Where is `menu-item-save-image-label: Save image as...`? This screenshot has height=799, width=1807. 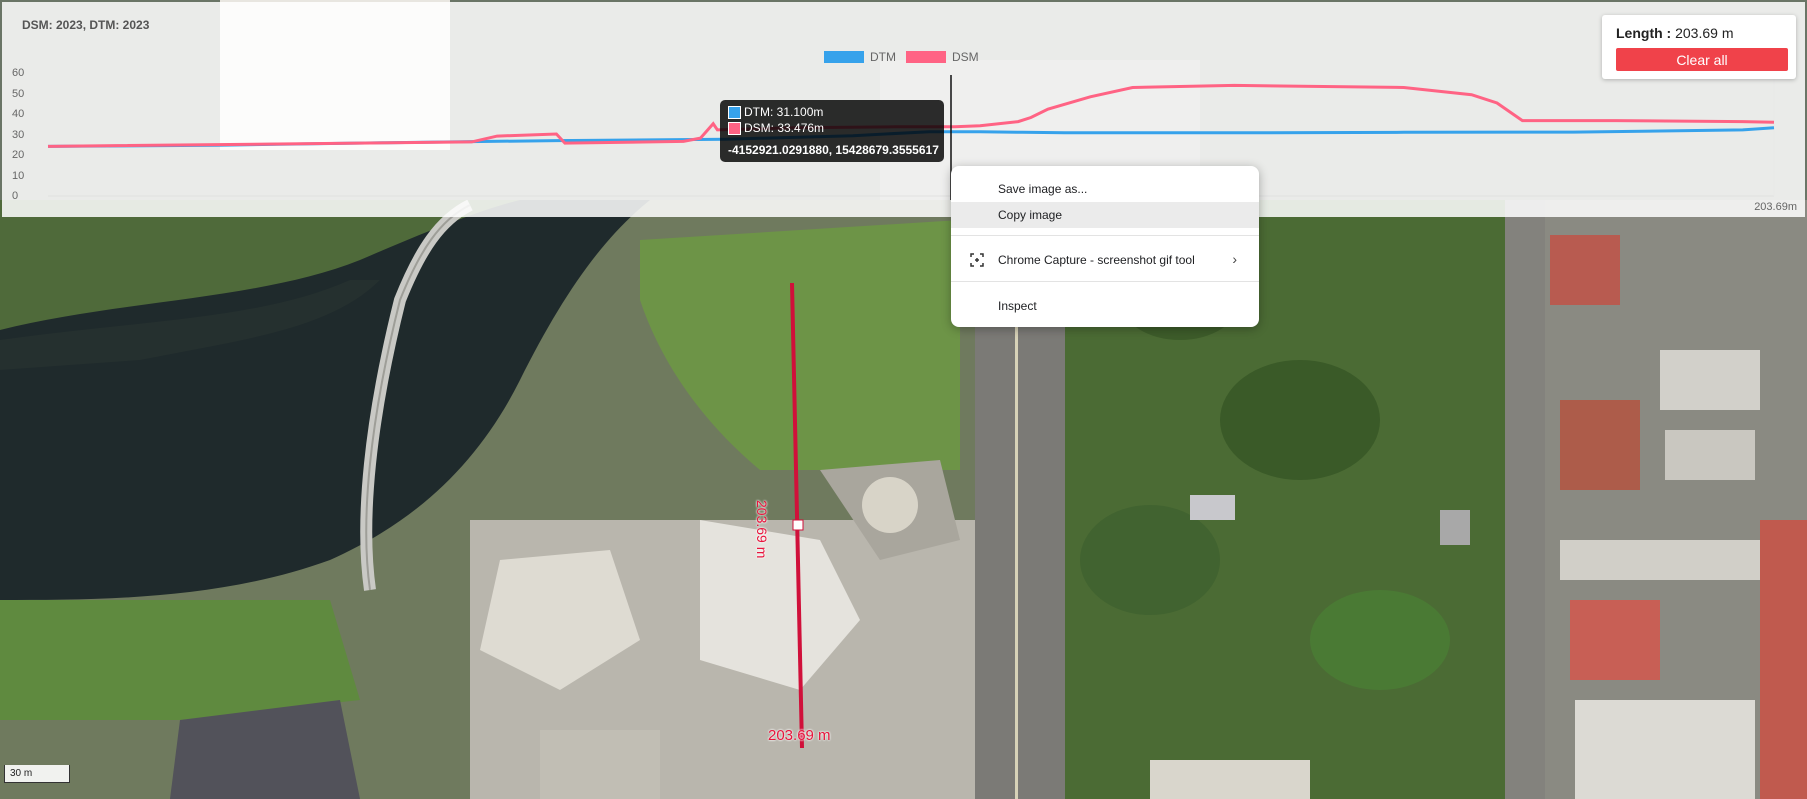
menu-item-save-image-label: Save image as... is located at coordinates (1043, 189).